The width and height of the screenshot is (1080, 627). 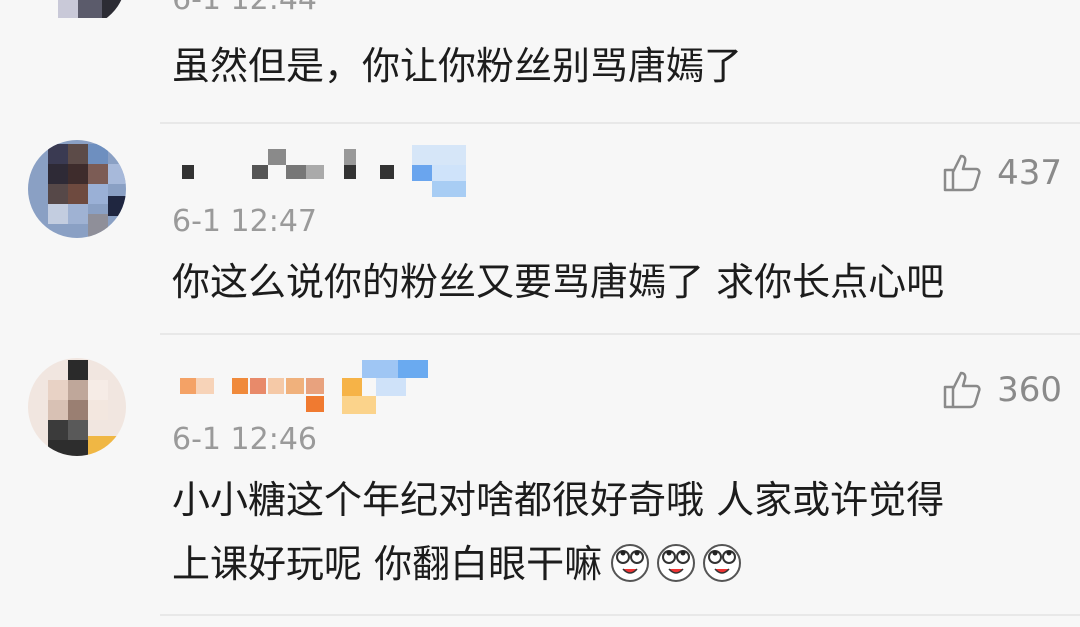 What do you see at coordinates (244, 439) in the screenshot?
I see `comment-timestamp: 6-1 12:46` at bounding box center [244, 439].